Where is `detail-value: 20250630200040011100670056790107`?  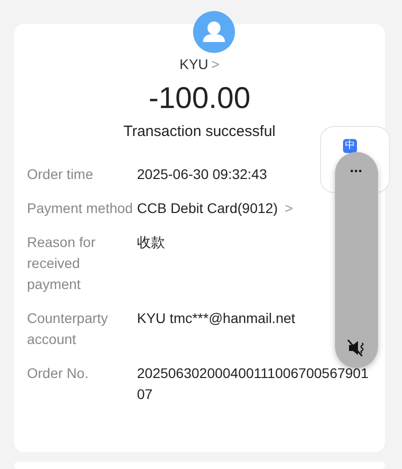
detail-value: 20250630200040011100670056790107 is located at coordinates (253, 383).